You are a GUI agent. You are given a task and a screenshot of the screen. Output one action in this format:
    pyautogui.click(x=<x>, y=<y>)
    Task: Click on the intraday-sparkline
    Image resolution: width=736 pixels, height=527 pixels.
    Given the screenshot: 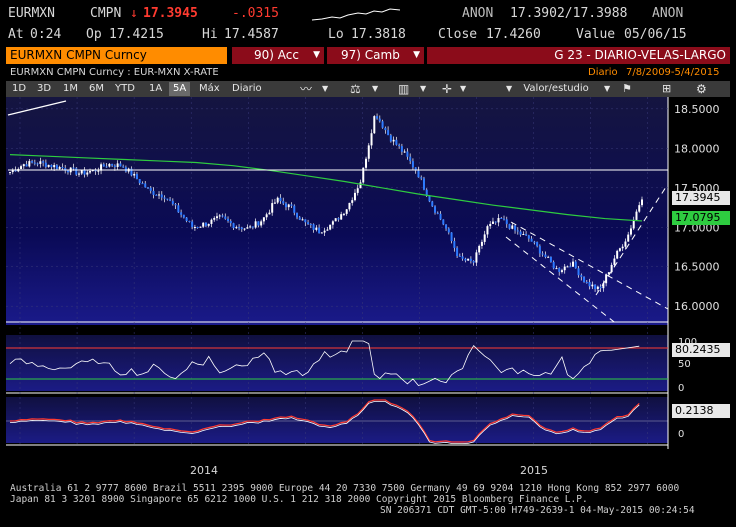 What is the action you would take?
    pyautogui.click(x=356, y=14)
    